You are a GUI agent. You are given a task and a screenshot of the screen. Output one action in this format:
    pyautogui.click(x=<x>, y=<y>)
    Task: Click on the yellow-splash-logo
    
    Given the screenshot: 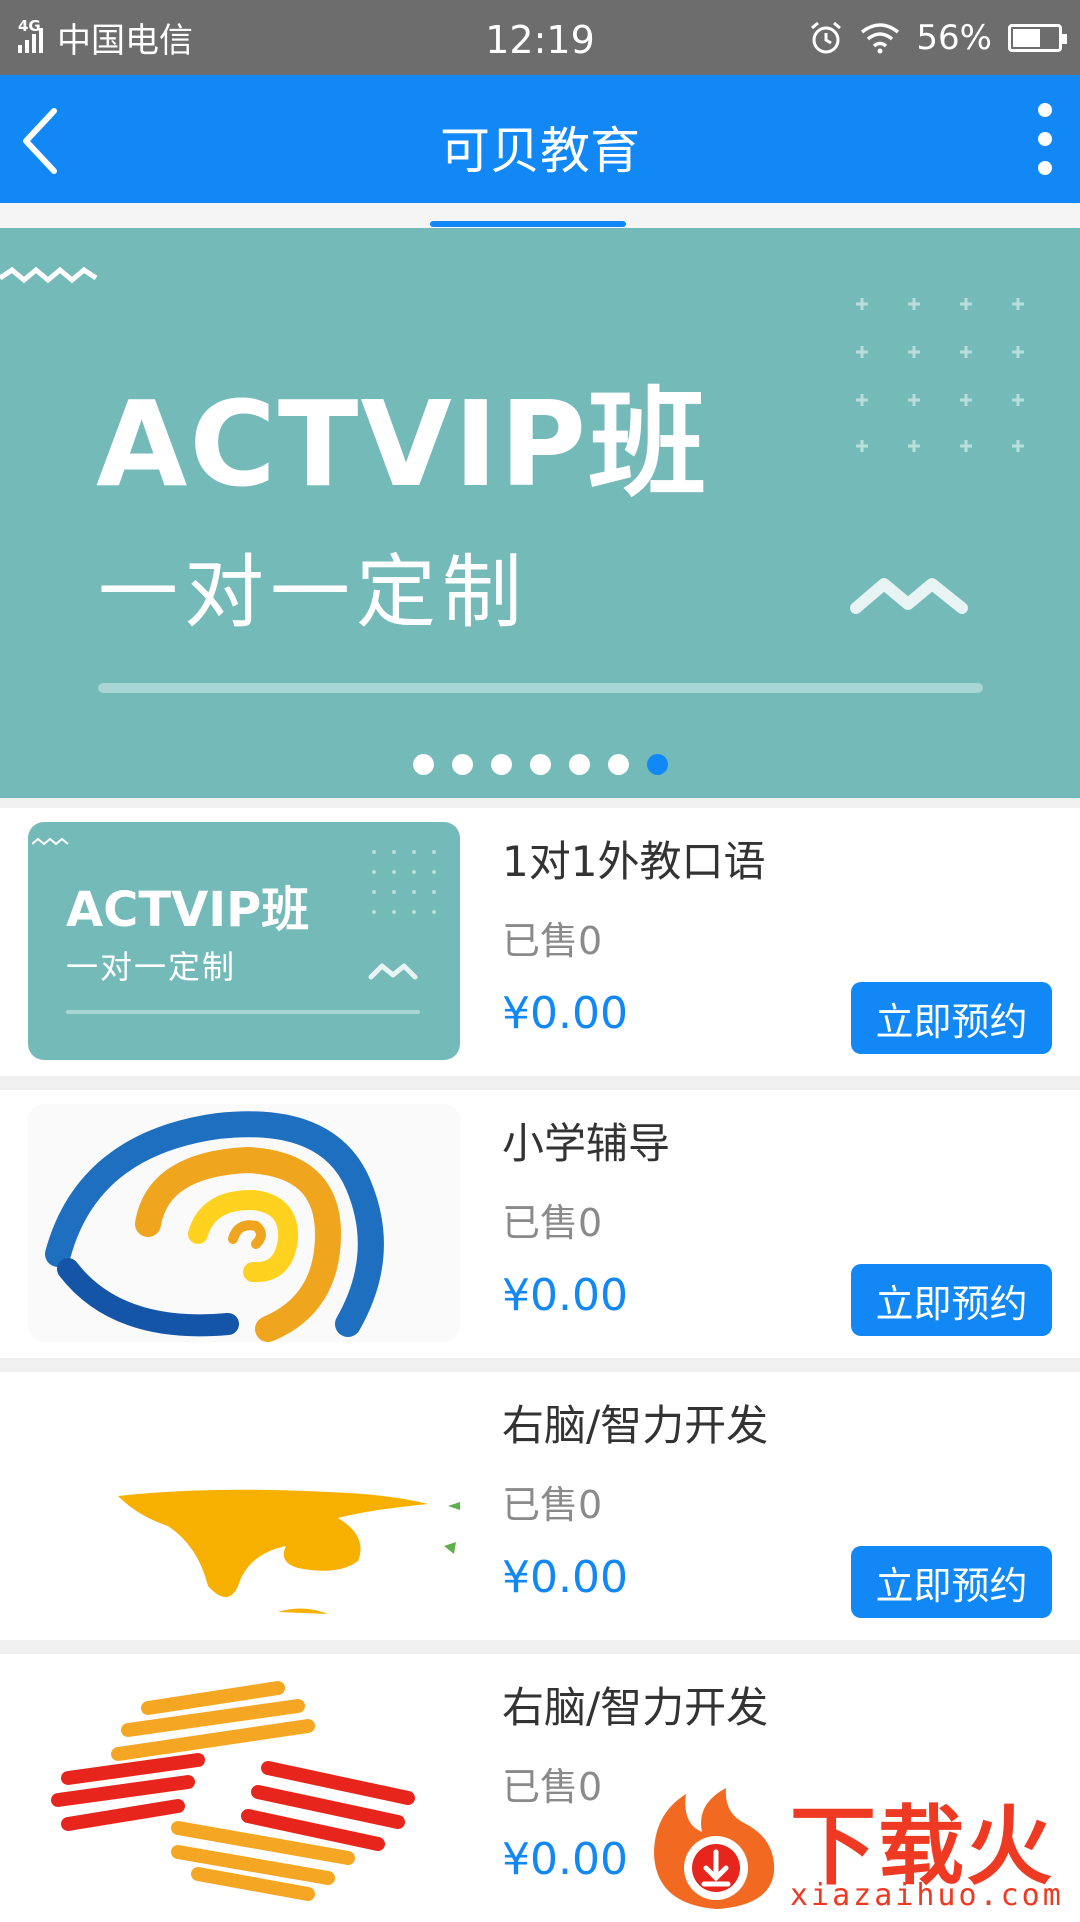 What is the action you would take?
    pyautogui.click(x=289, y=1551)
    